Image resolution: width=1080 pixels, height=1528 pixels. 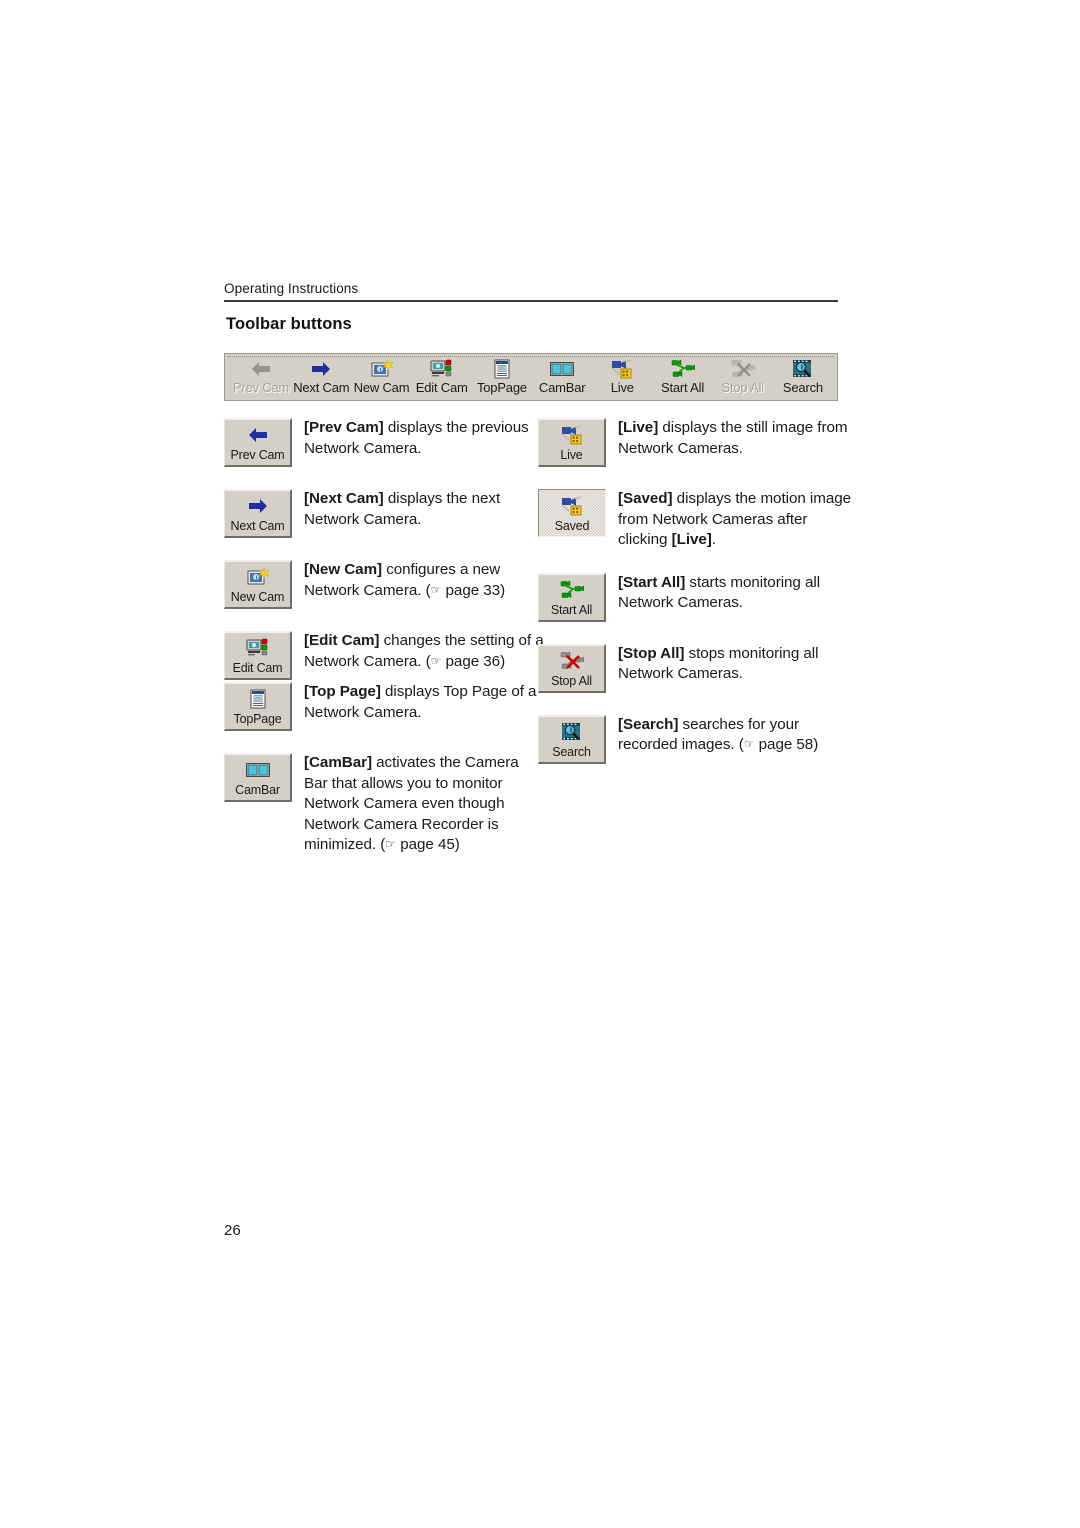 I want to click on button-label: Prev Cam, so click(x=257, y=455).